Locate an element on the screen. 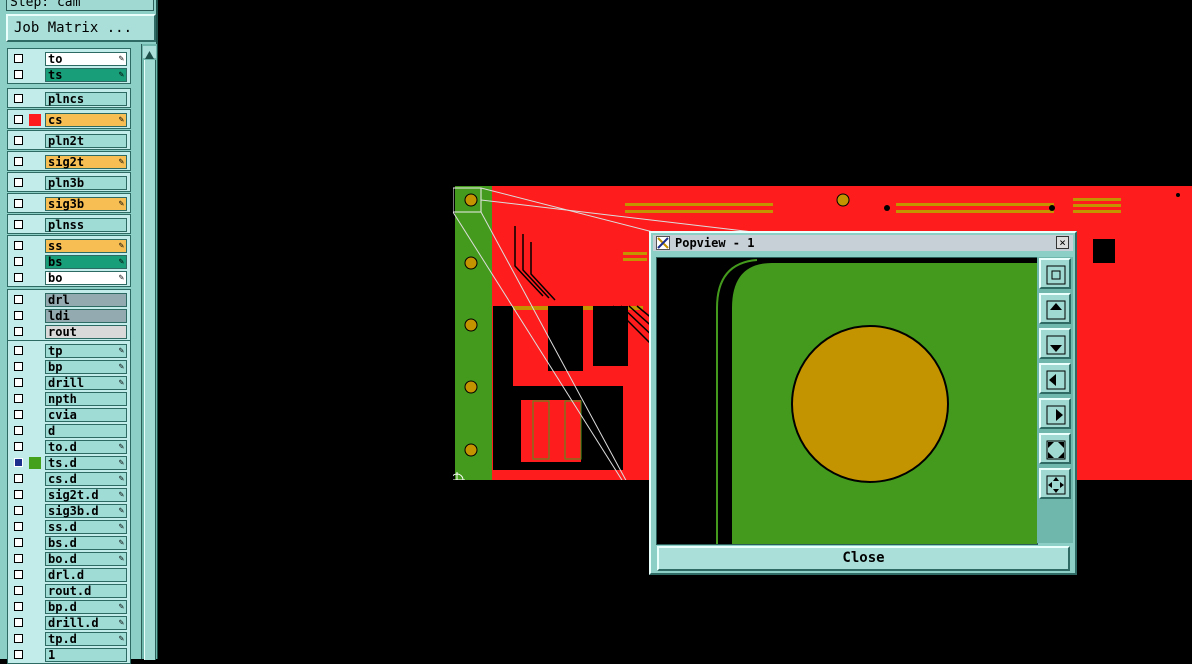 The image size is (1192, 664). layer-row: bs.d ✎ is located at coordinates (69, 543).